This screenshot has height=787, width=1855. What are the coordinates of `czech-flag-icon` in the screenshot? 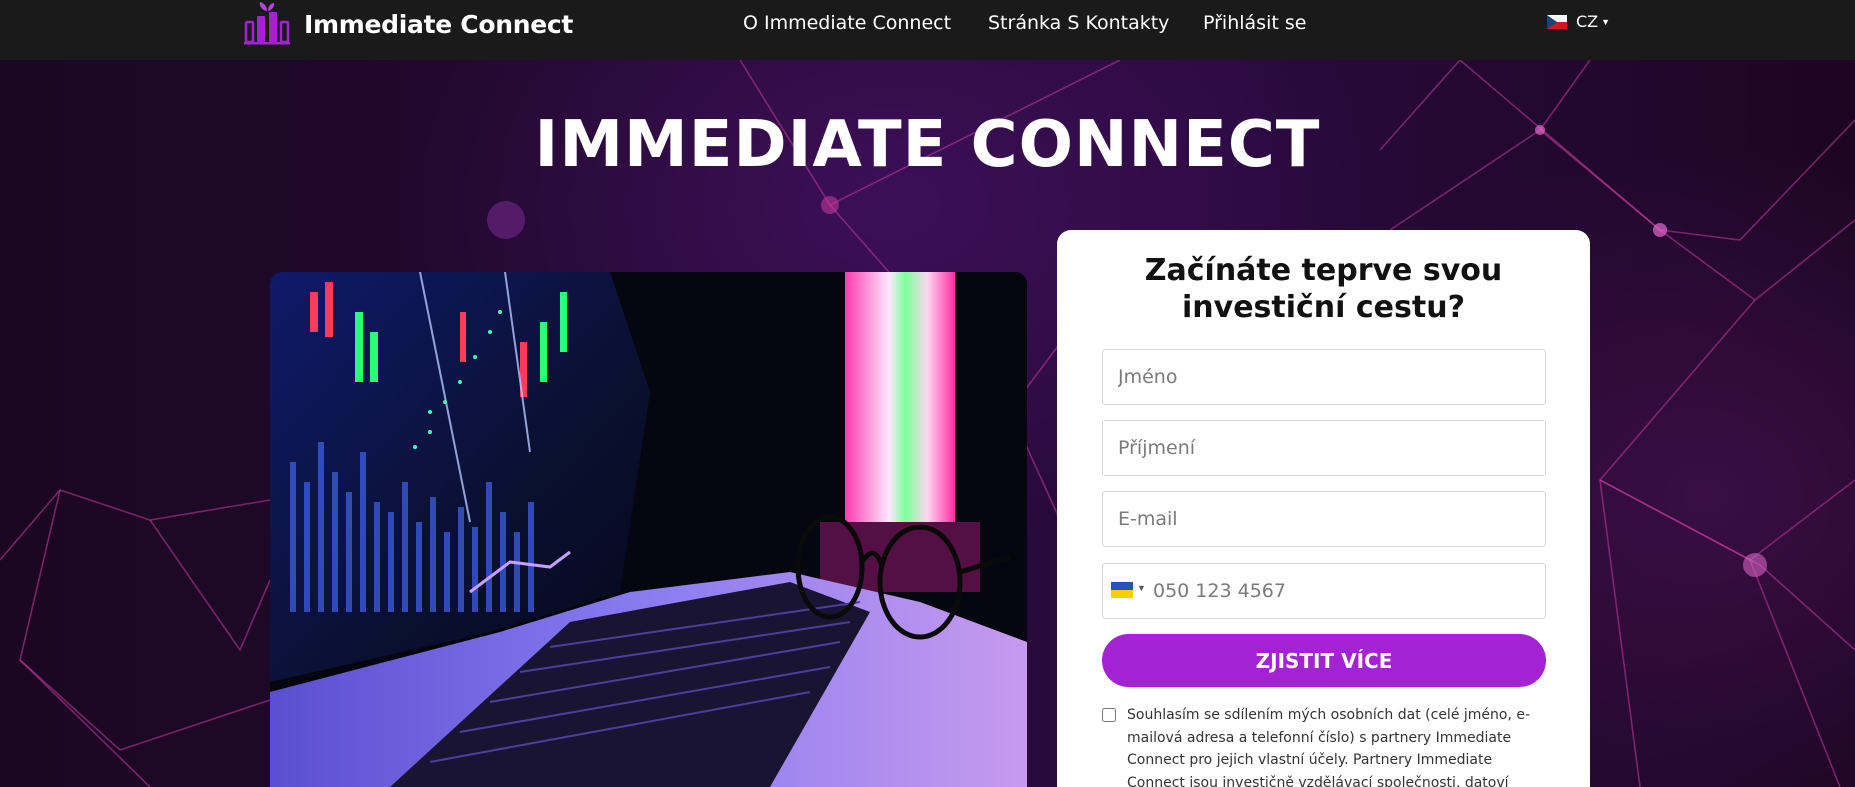 It's located at (1557, 21).